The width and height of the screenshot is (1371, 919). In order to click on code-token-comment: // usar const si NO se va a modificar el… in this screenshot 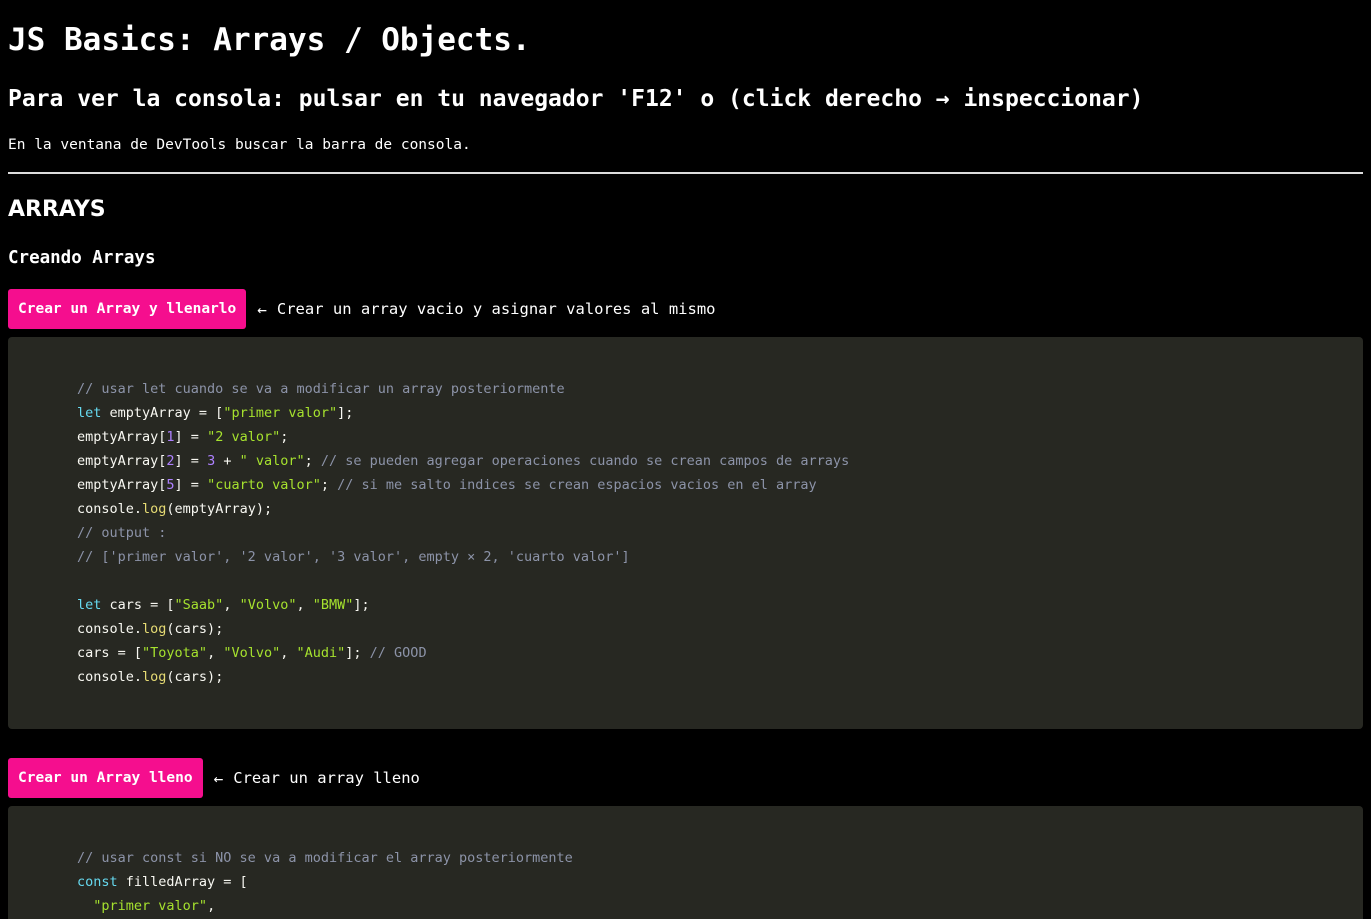, I will do `click(325, 858)`.